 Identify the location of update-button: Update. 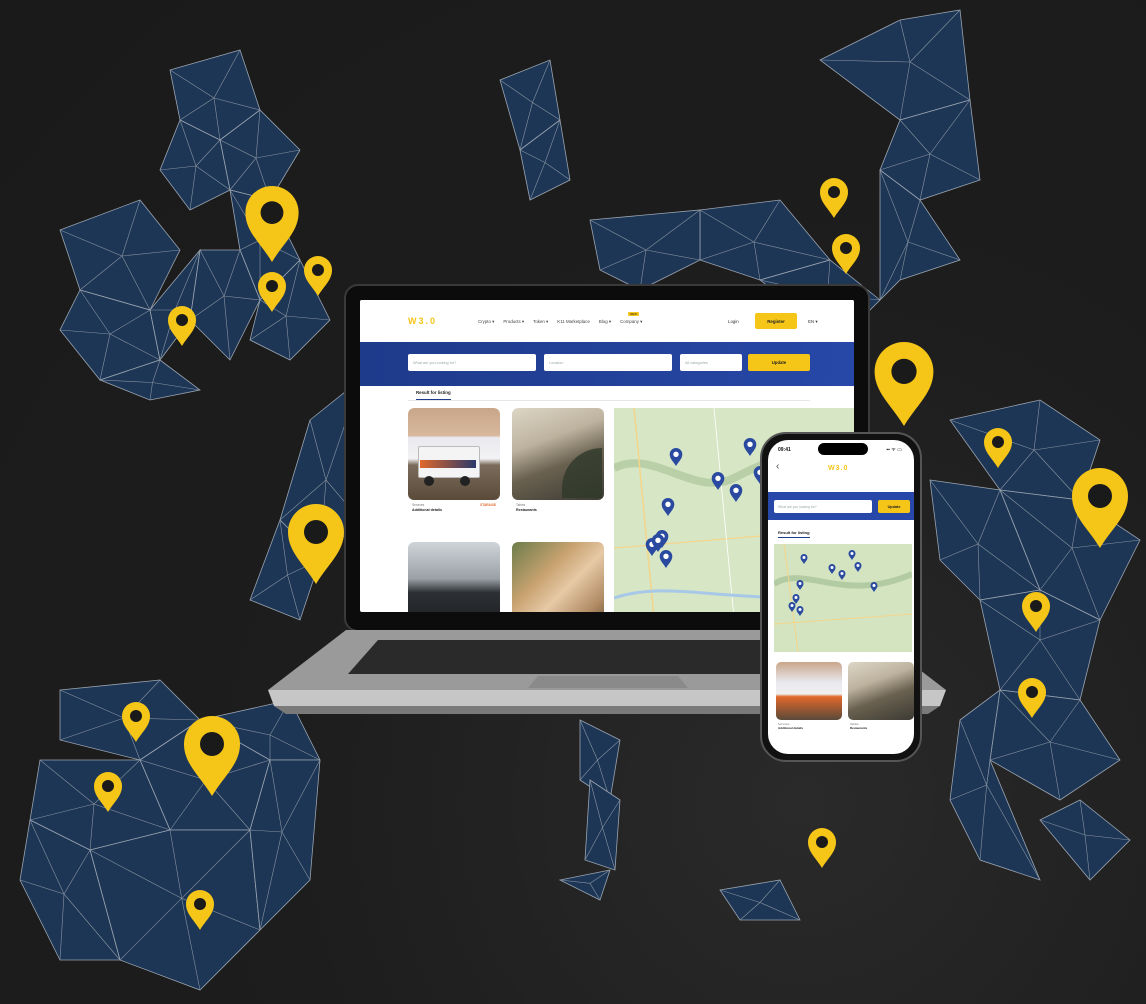
(779, 362).